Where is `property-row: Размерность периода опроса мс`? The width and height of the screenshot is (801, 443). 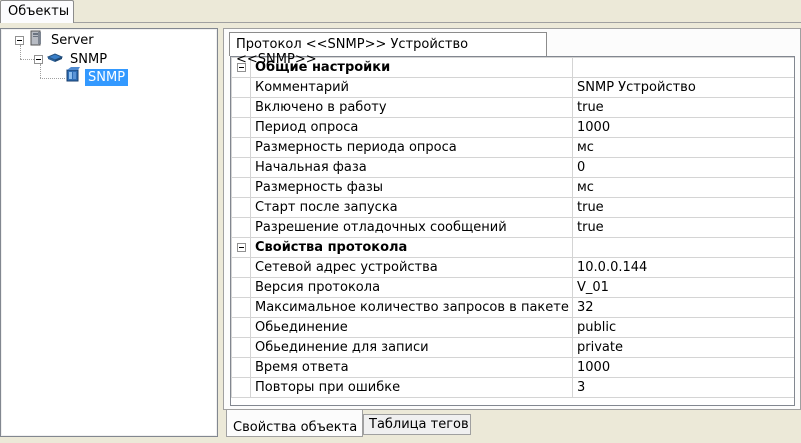 property-row: Размерность периода опроса мс is located at coordinates (512, 147).